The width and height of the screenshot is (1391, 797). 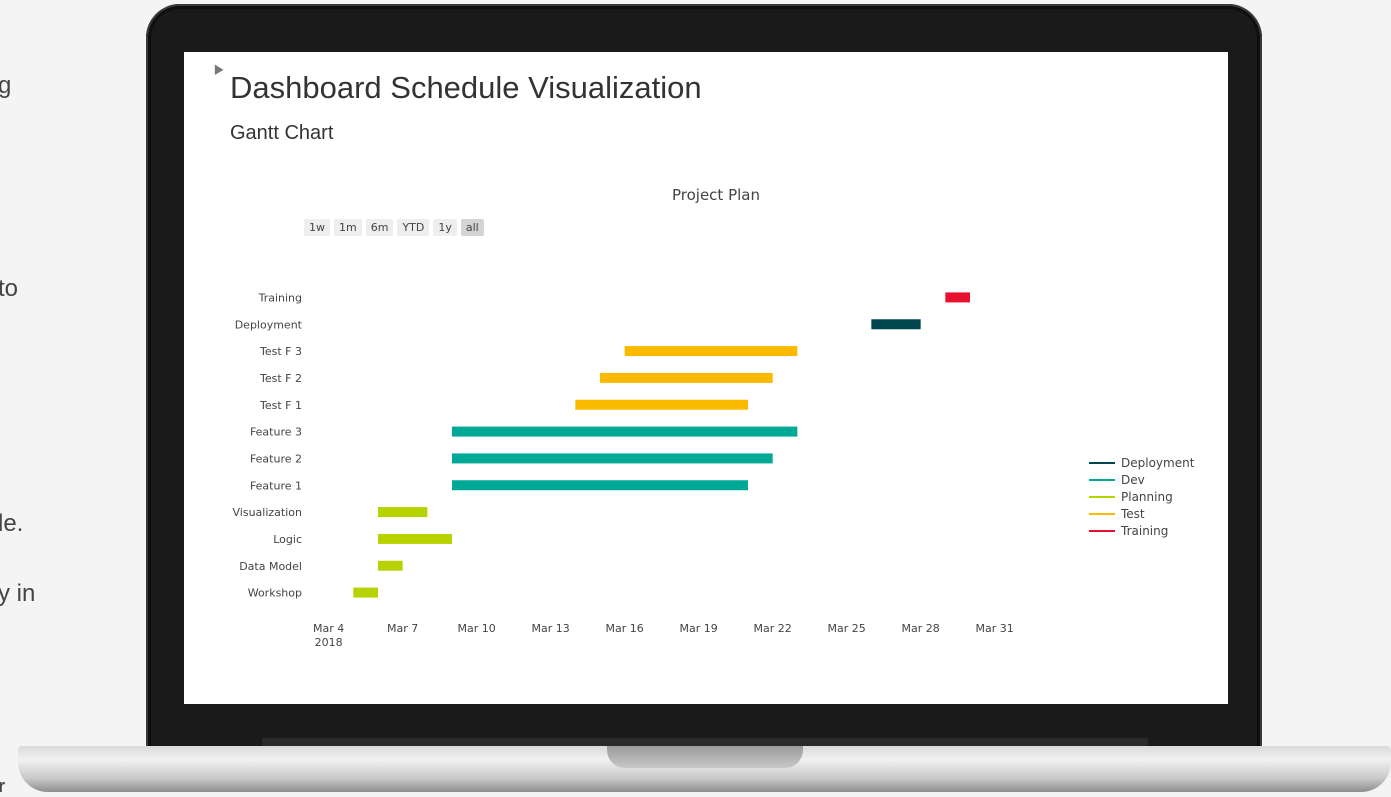 What do you see at coordinates (625, 628) in the screenshot?
I see `x-tick-label: Mar 16` at bounding box center [625, 628].